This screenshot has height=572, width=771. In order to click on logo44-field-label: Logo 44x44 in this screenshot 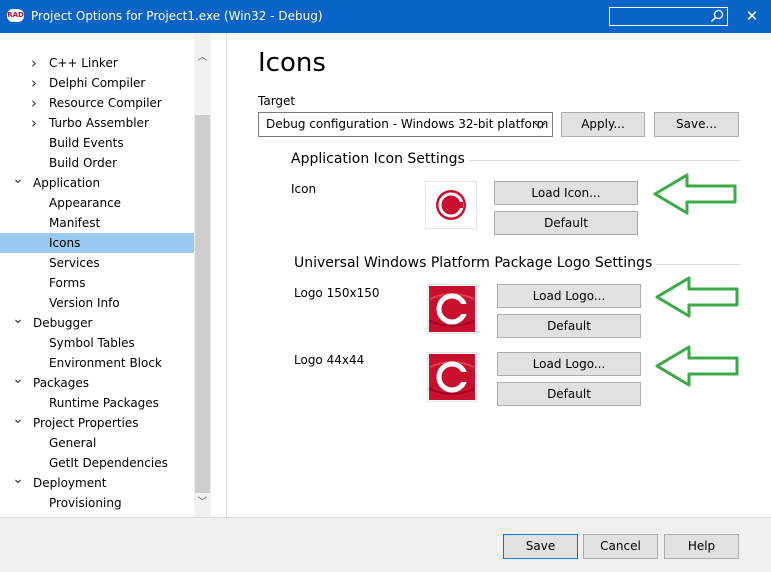, I will do `click(329, 360)`.